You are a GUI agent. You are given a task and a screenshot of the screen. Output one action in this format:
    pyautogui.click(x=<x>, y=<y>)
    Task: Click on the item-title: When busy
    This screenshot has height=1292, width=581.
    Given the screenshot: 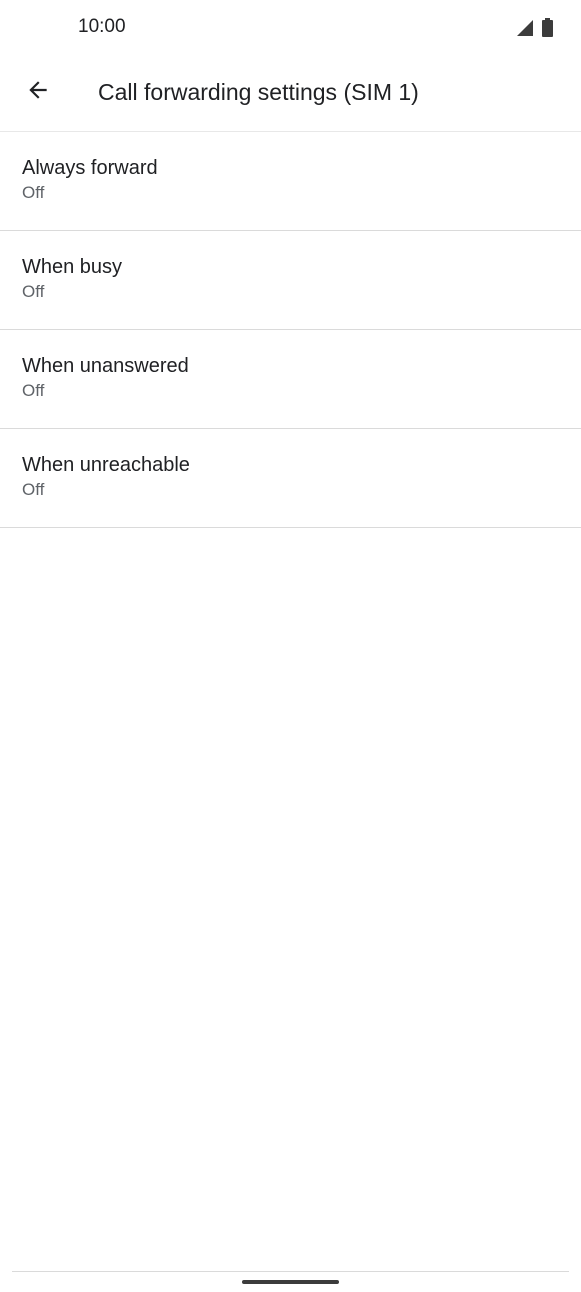 What is the action you would take?
    pyautogui.click(x=72, y=267)
    